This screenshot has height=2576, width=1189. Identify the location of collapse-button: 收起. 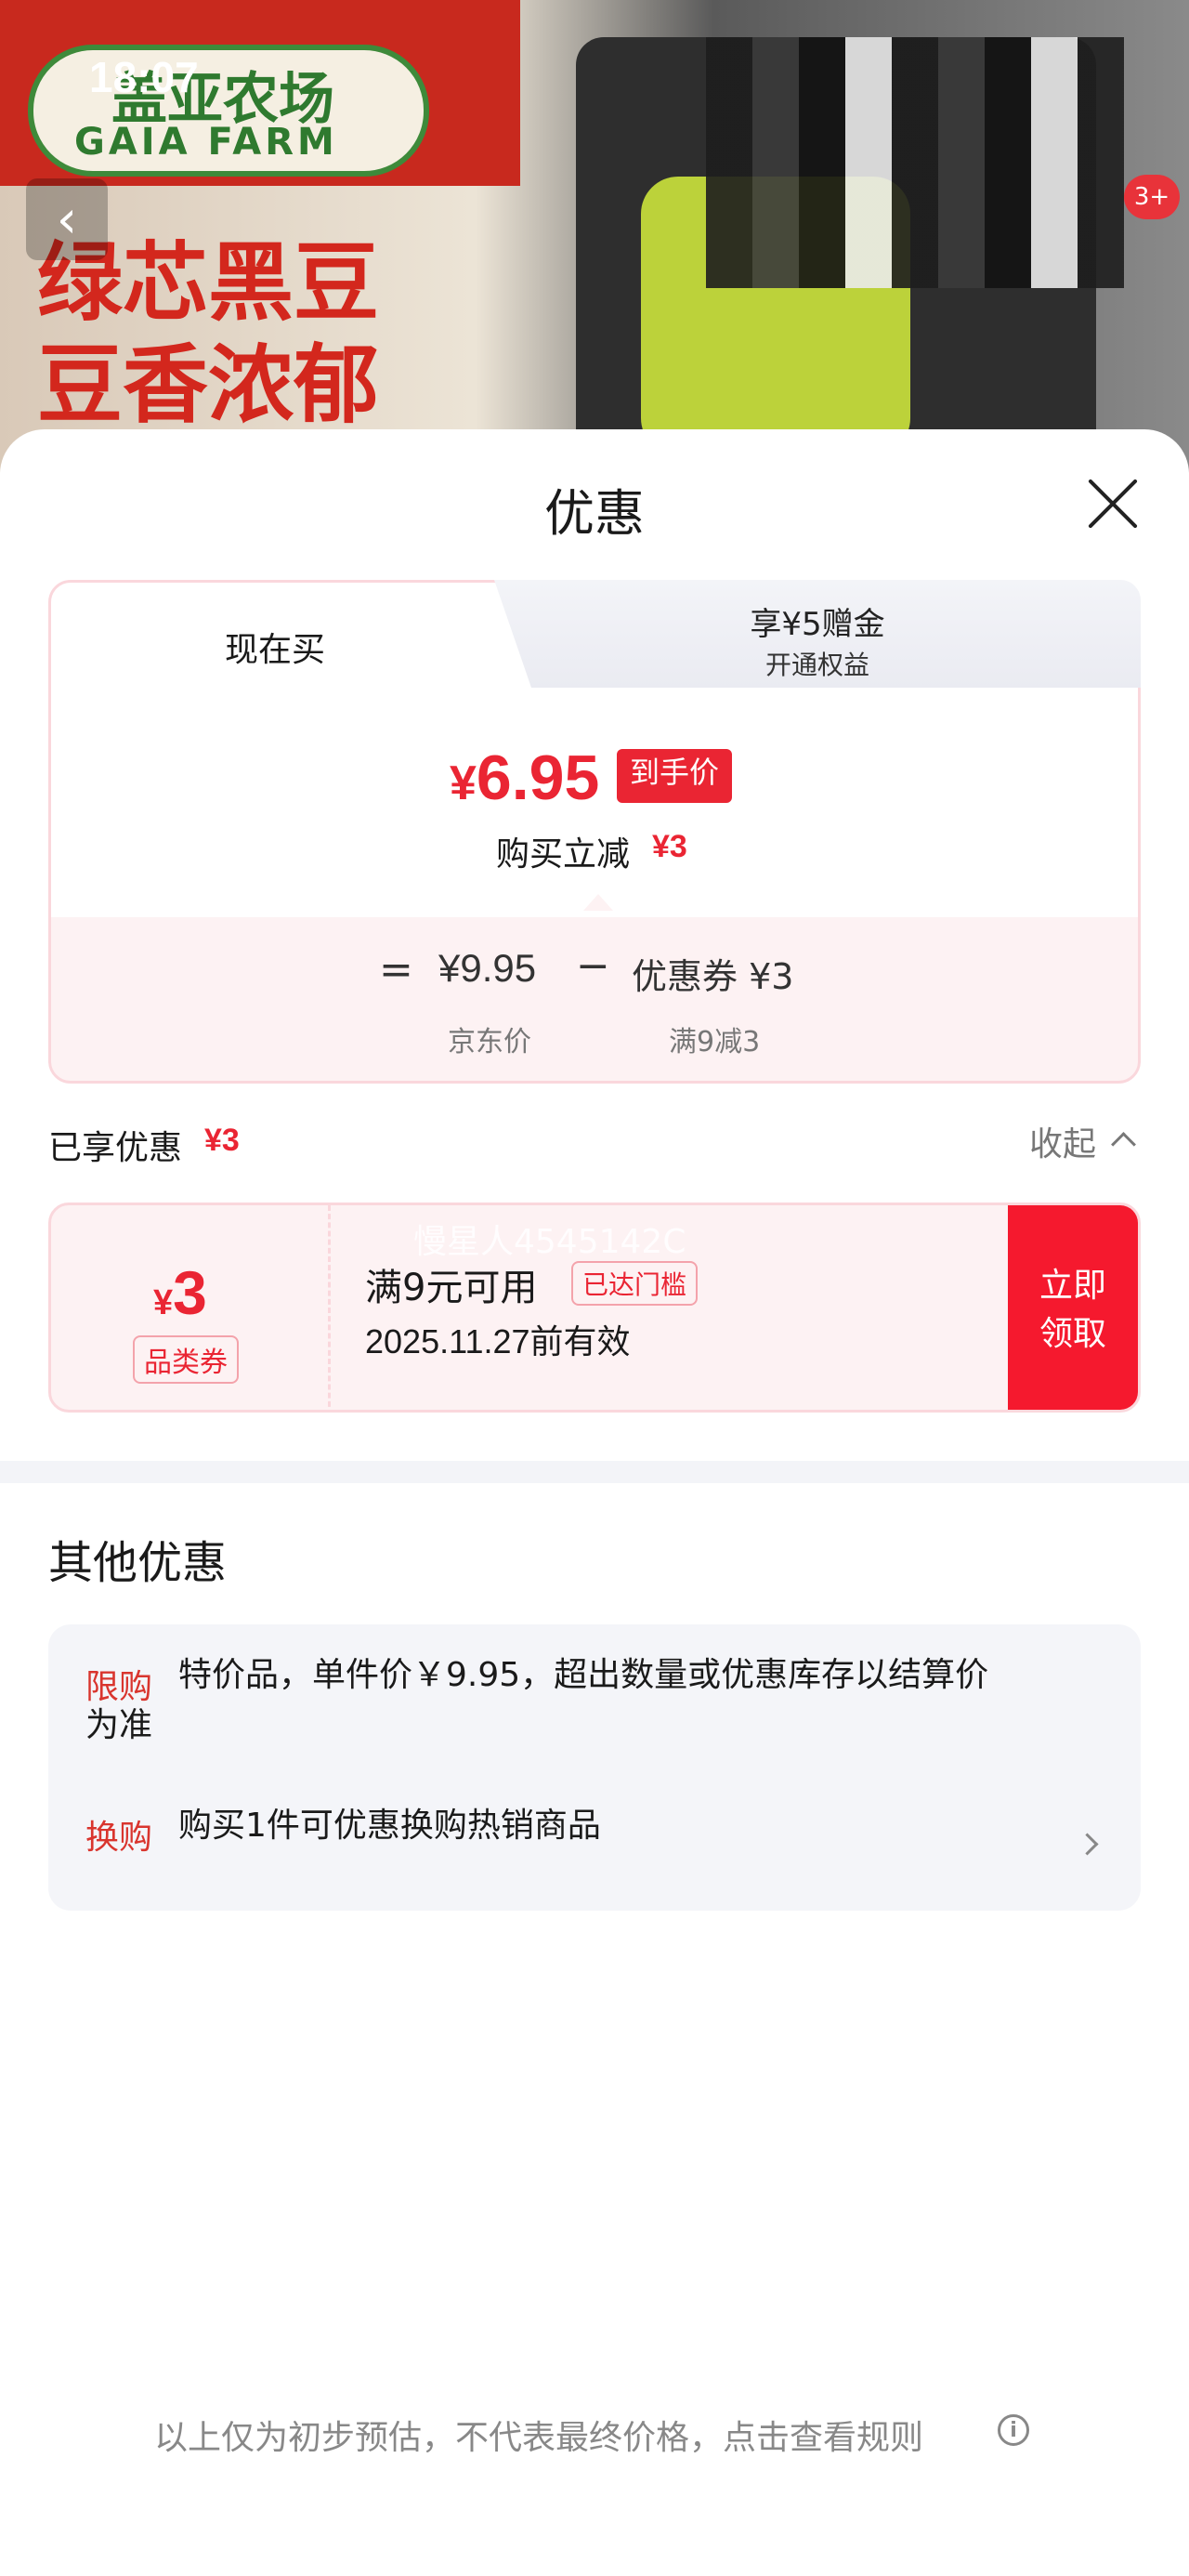
(1062, 1141).